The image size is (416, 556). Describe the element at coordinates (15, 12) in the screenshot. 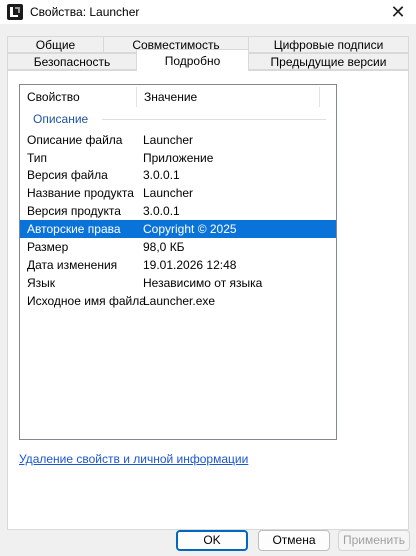

I see `launcher-app-icon` at that location.